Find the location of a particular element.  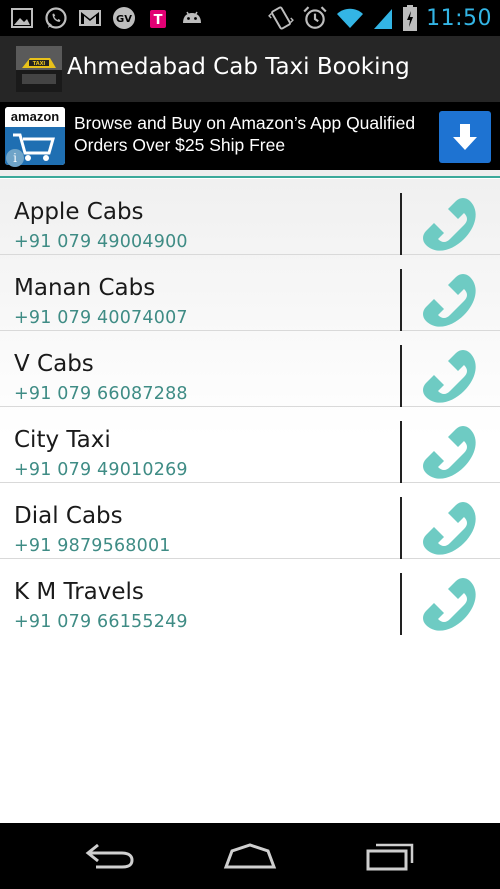

status-bar: GV T 11:50 is located at coordinates (250, 18).